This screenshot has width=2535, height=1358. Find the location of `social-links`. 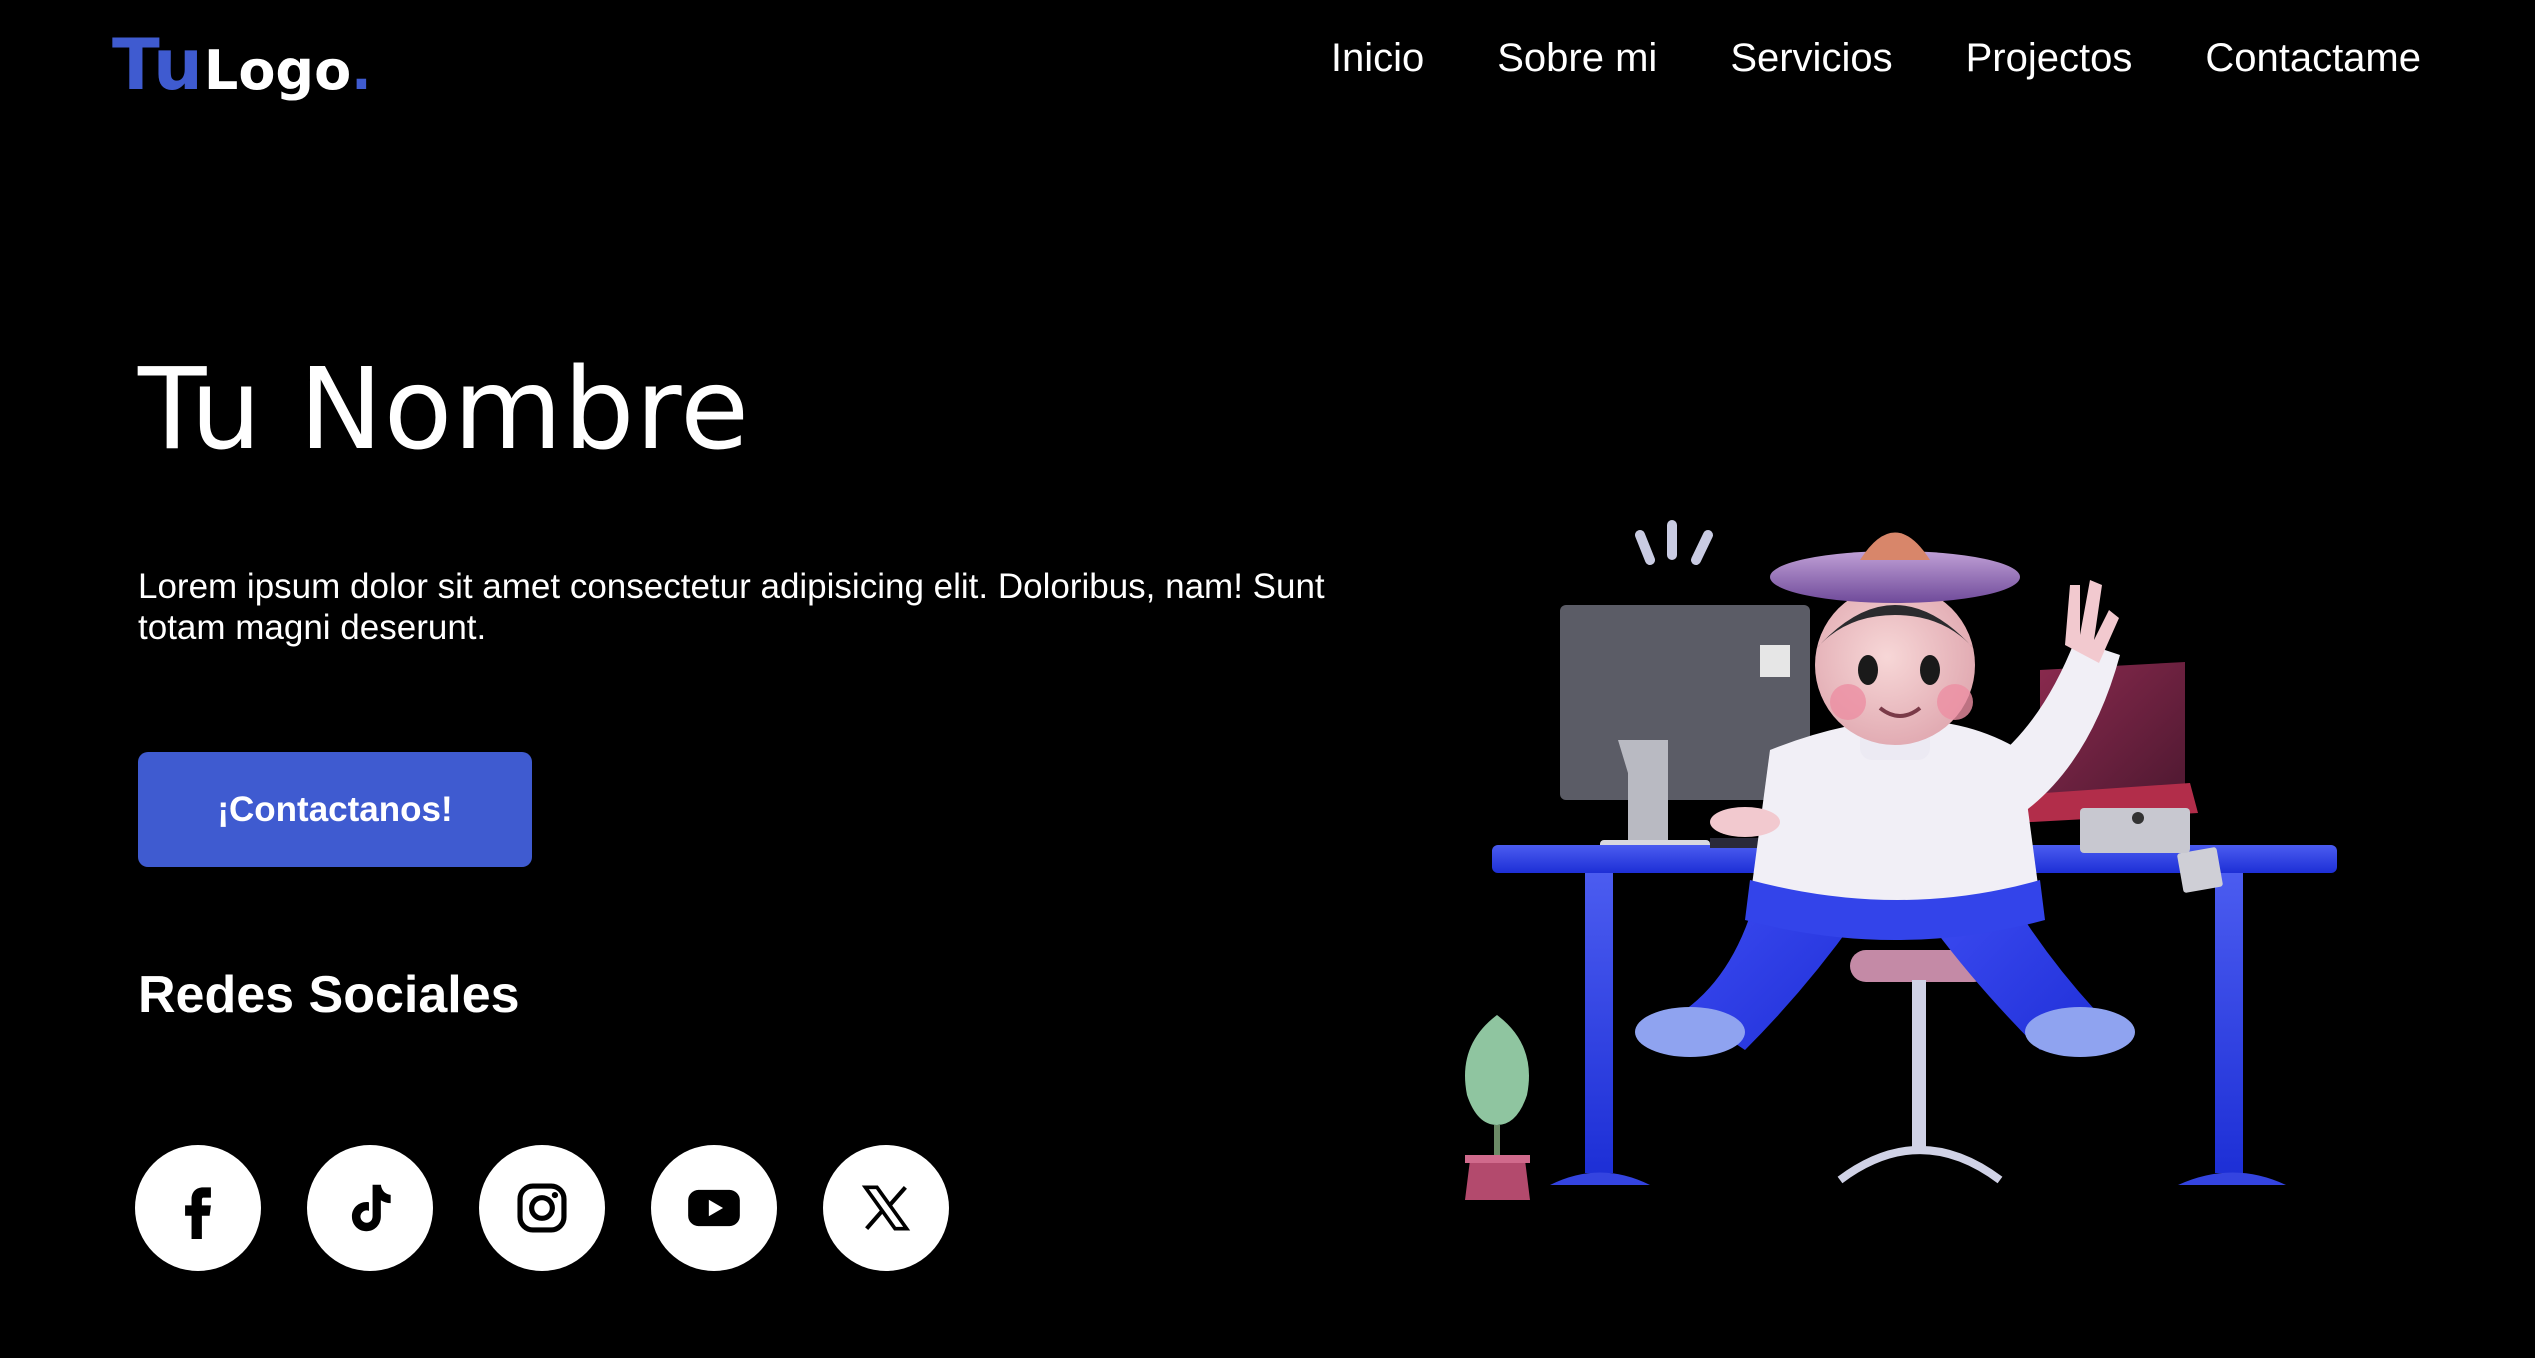

social-links is located at coordinates (542, 1208).